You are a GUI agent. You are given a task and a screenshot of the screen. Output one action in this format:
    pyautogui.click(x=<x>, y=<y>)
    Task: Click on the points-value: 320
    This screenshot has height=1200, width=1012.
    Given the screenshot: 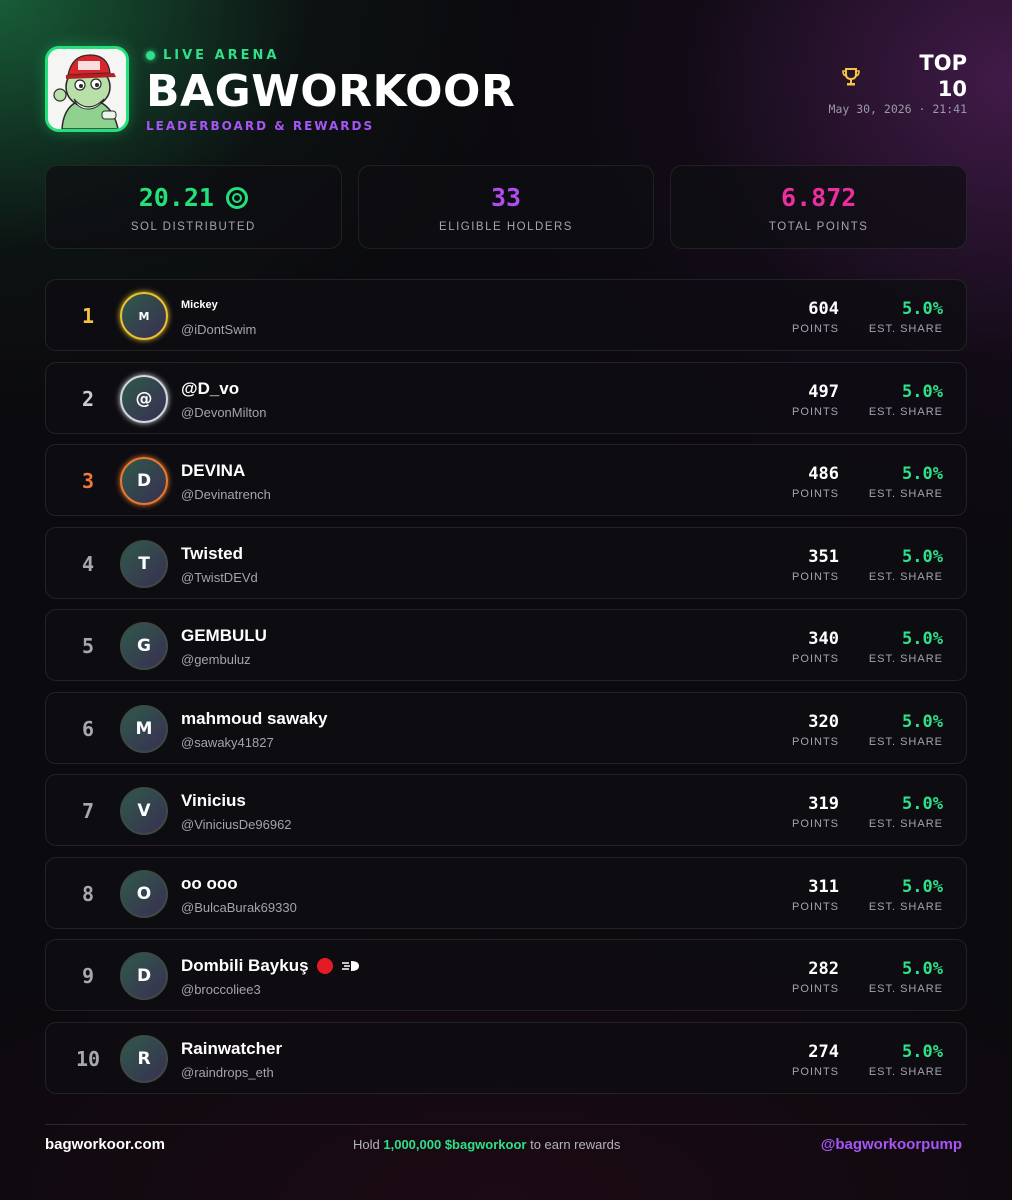 What is the action you would take?
    pyautogui.click(x=823, y=722)
    